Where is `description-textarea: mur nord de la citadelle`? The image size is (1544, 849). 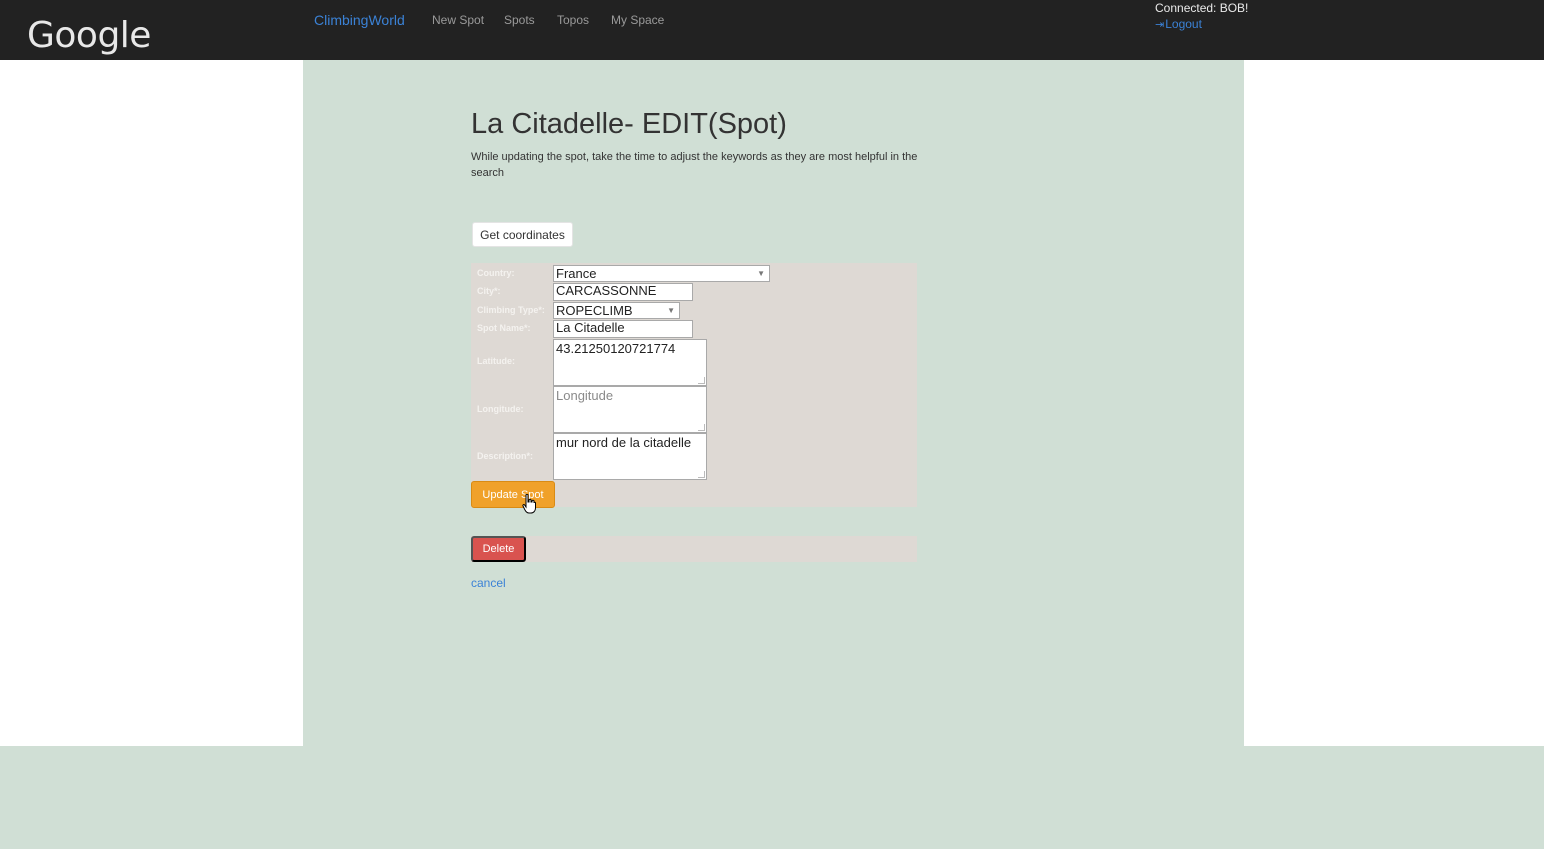 description-textarea: mur nord de la citadelle is located at coordinates (630, 456).